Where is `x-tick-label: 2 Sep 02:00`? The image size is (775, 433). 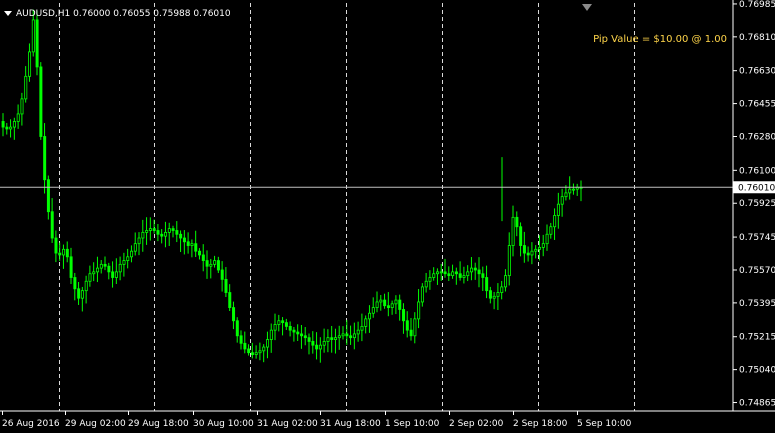
x-tick-label: 2 Sep 02:00 is located at coordinates (476, 424).